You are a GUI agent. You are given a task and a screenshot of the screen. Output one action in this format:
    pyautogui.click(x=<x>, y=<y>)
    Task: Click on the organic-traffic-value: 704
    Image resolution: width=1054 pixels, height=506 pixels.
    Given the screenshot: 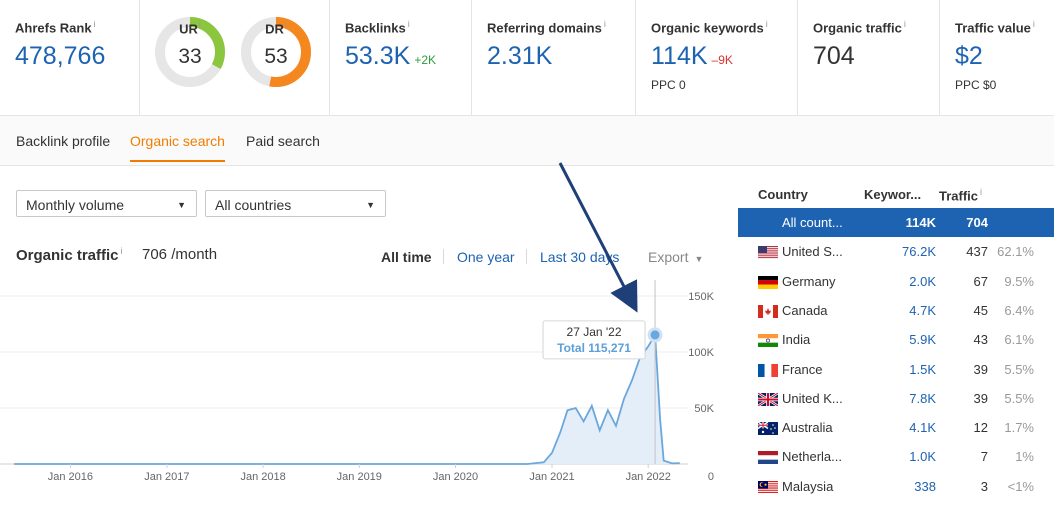 What is the action you would take?
    pyautogui.click(x=834, y=56)
    